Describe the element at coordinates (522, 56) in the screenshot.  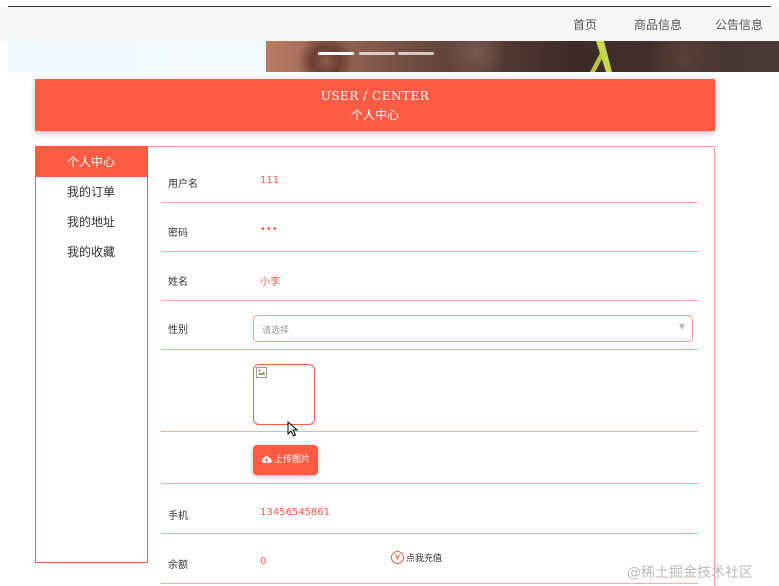
I see `banner-image` at that location.